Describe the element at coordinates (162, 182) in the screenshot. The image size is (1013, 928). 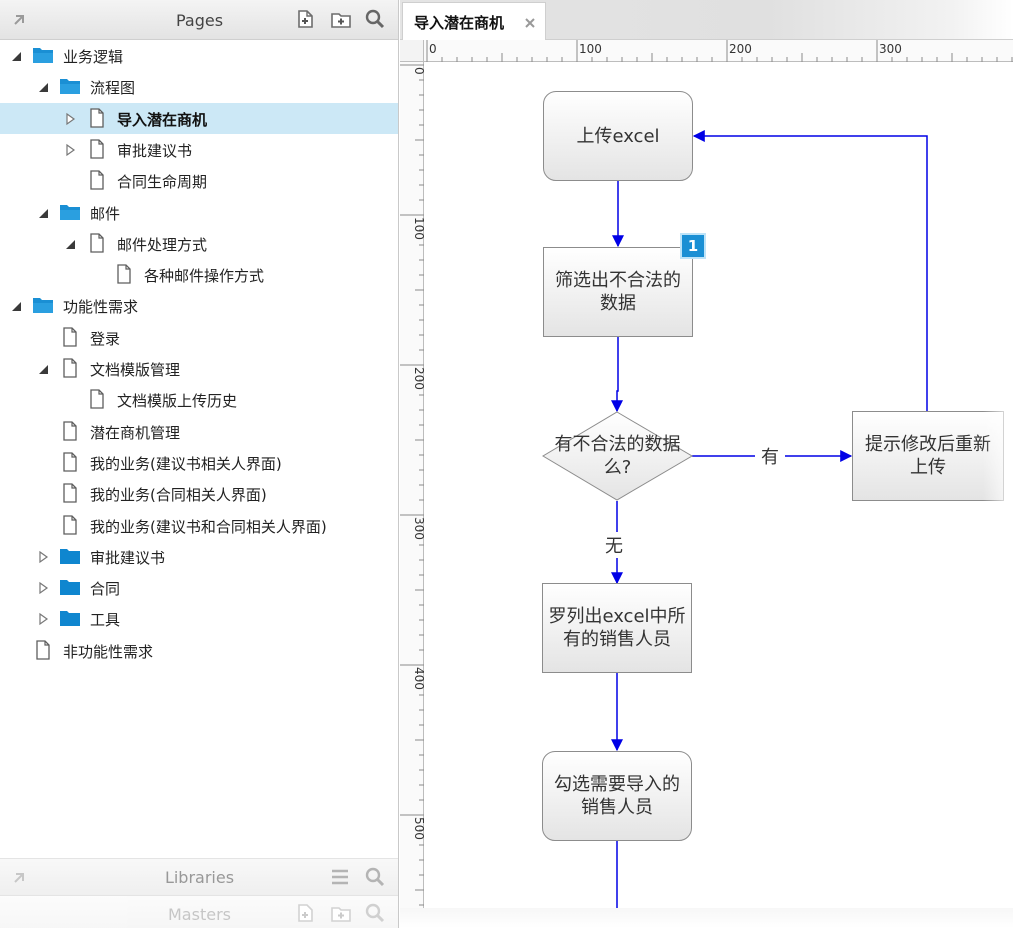
I see `tree-item-label: 合同生命周期` at that location.